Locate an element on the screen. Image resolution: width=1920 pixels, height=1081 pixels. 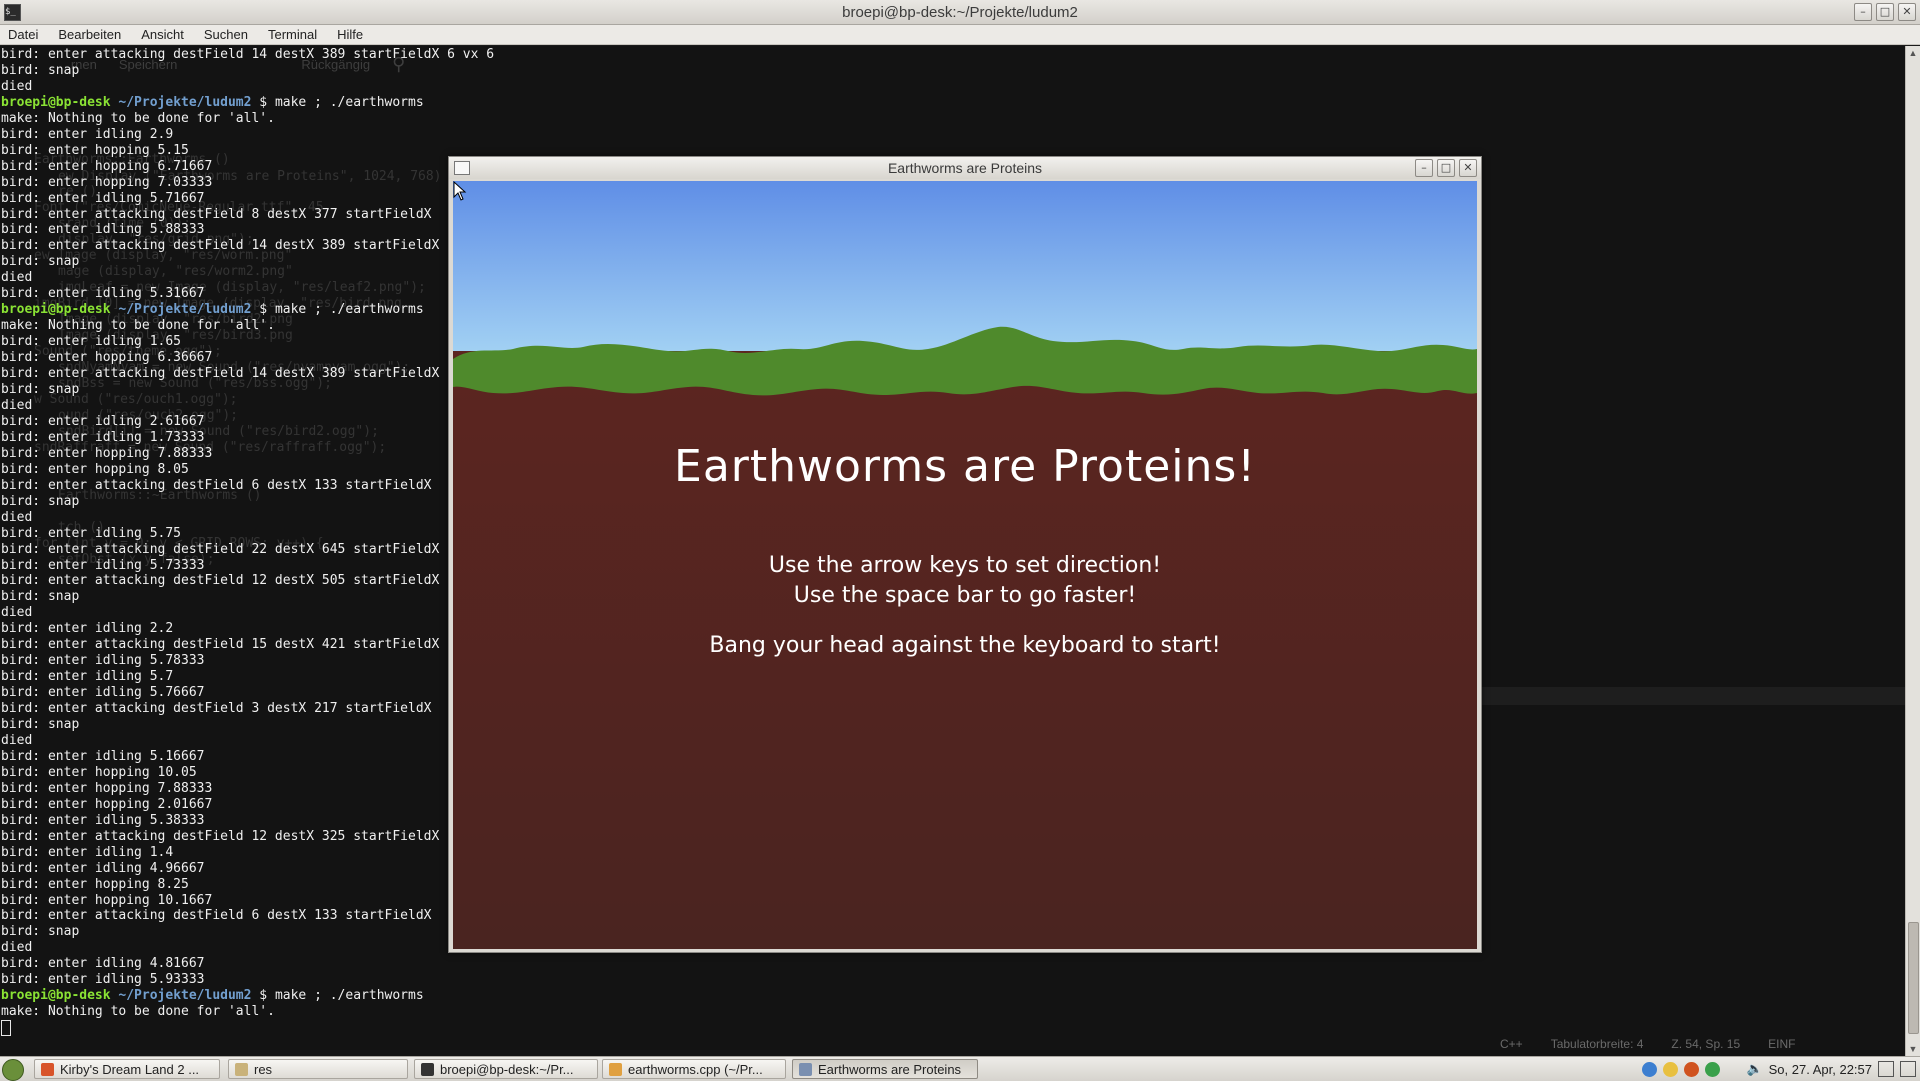
folder-icon is located at coordinates (241, 1069).